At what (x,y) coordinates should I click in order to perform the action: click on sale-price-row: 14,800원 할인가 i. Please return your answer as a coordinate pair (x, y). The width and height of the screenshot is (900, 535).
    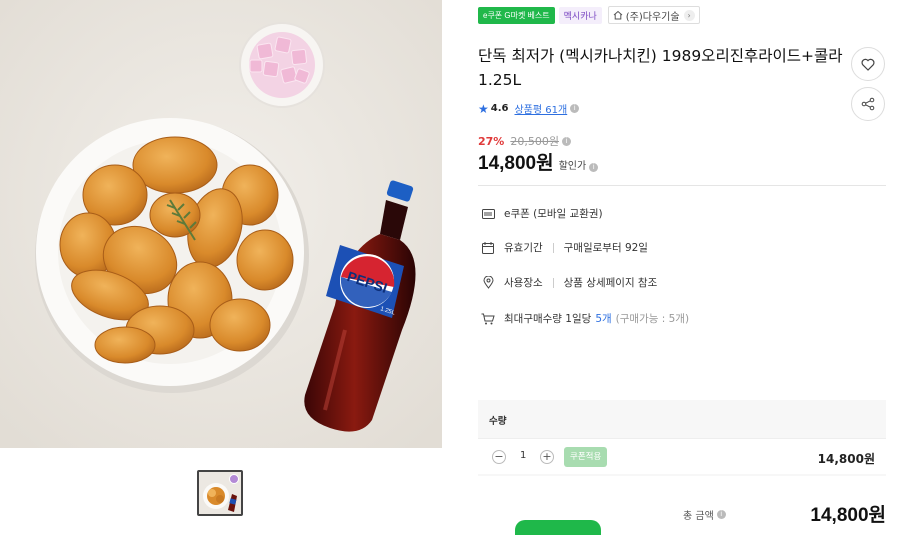
    Looking at the image, I should click on (538, 161).